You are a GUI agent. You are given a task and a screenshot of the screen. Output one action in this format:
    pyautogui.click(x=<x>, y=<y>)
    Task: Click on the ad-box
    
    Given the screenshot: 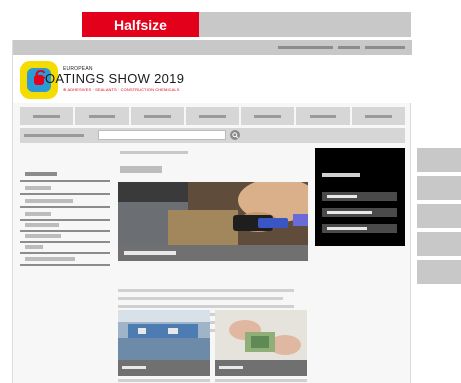 What is the action you would take?
    pyautogui.click(x=360, y=197)
    